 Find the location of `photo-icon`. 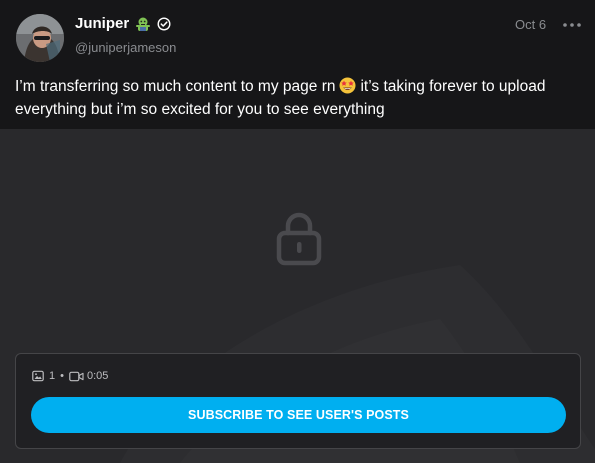

photo-icon is located at coordinates (38, 376).